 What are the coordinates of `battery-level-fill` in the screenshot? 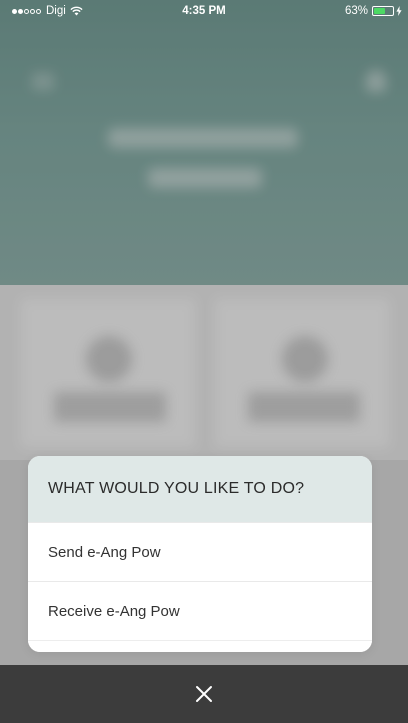 It's located at (379, 11).